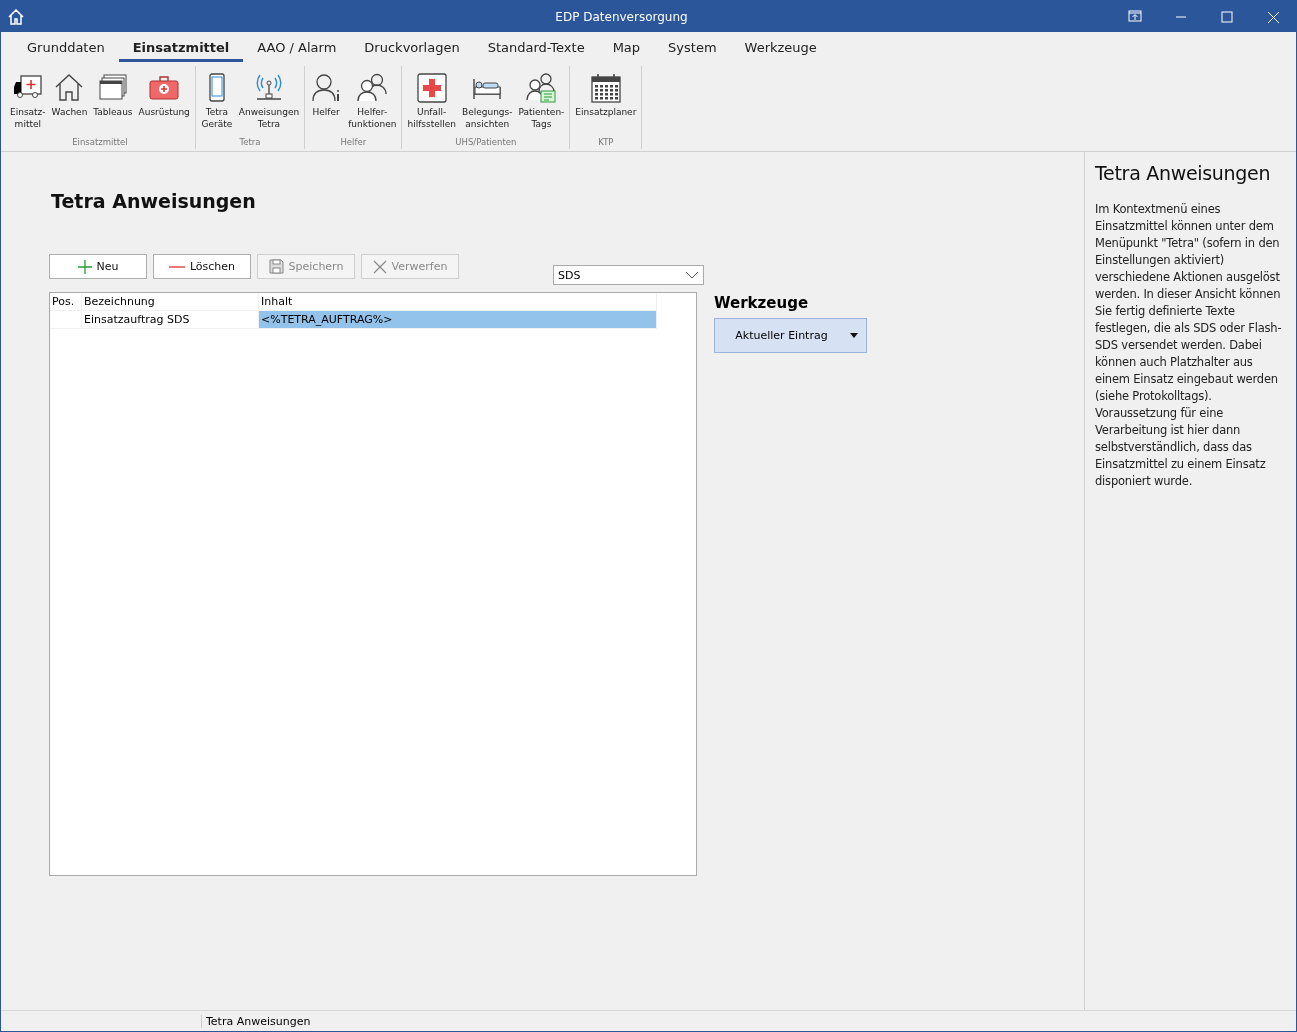 The height and width of the screenshot is (1032, 1297). I want to click on chevron-icon, so click(692, 275).